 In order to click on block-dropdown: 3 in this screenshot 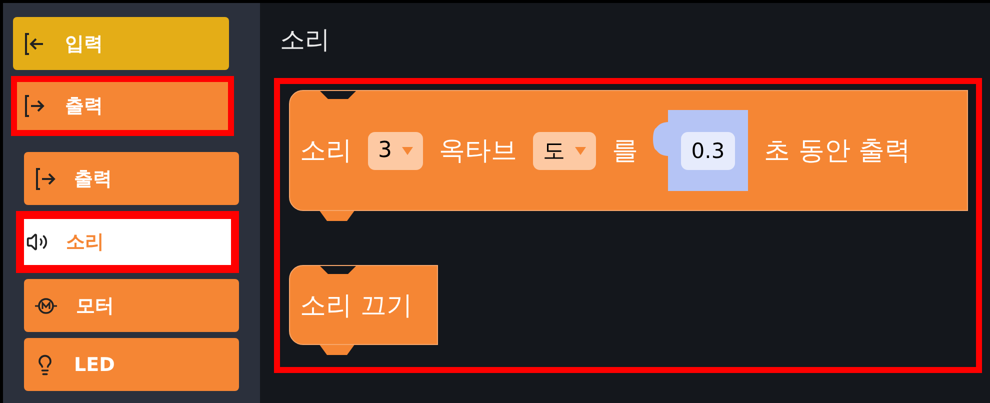, I will do `click(395, 151)`.